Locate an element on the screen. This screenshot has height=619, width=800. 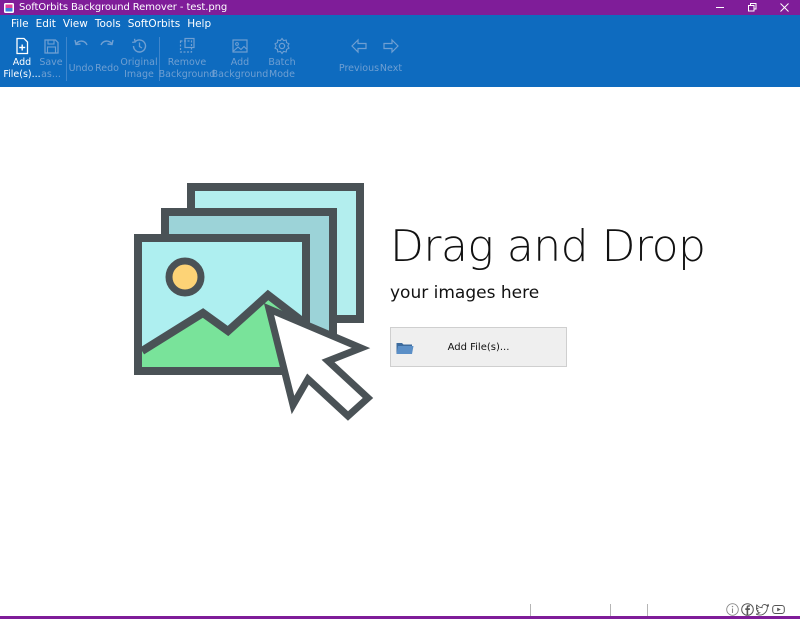
menu-help: Help is located at coordinates (199, 24).